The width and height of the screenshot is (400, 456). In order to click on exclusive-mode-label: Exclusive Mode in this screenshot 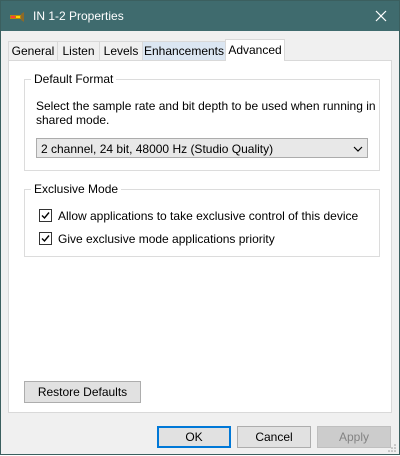, I will do `click(76, 189)`.